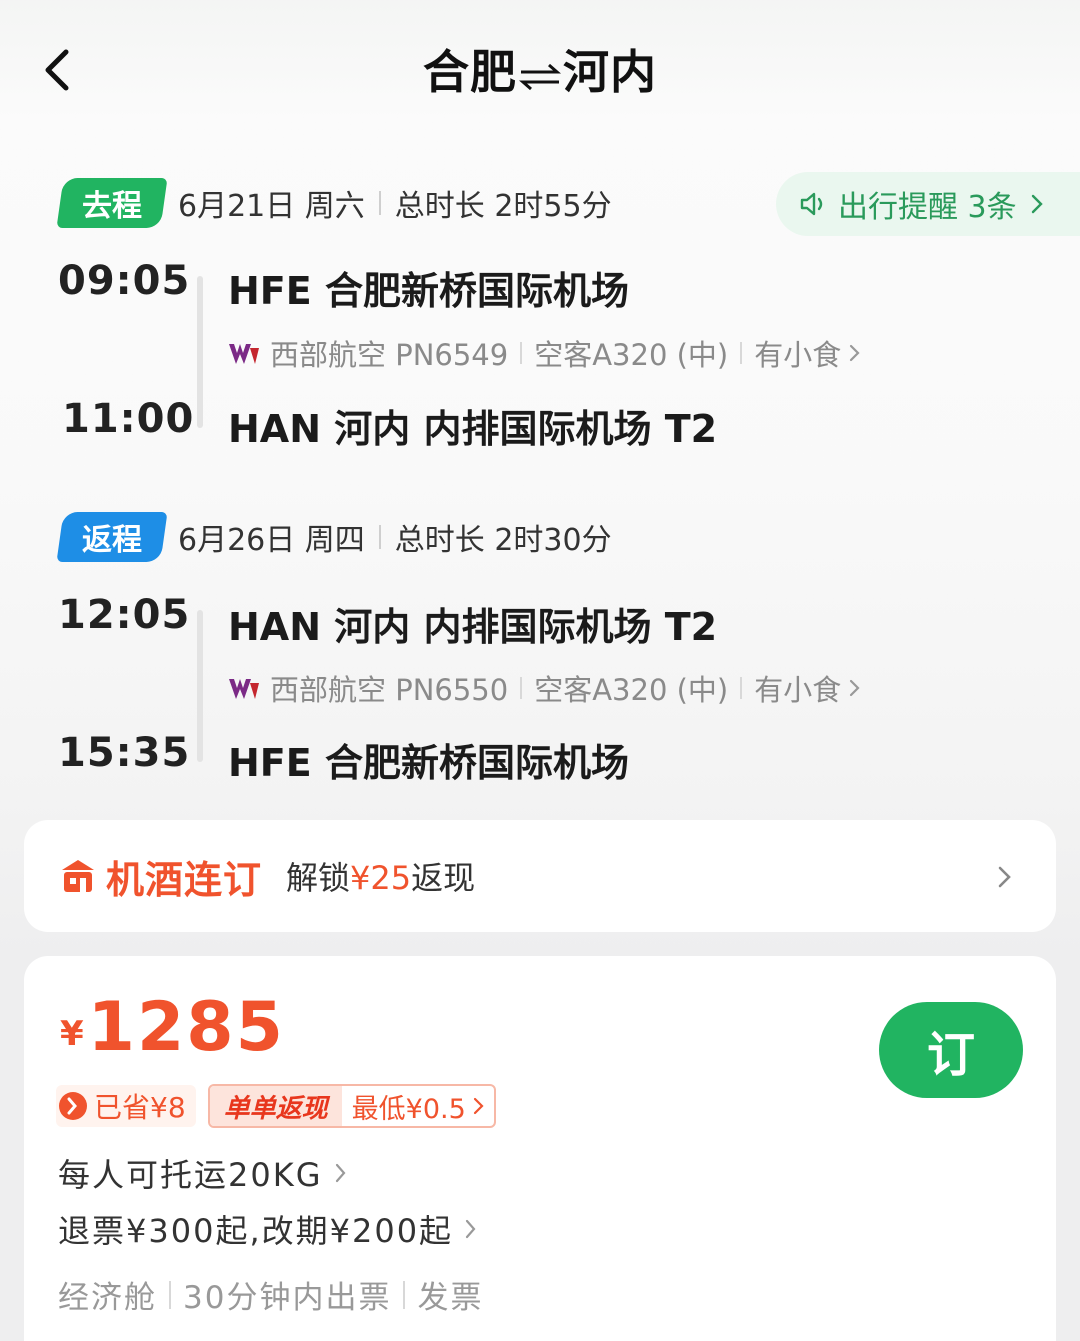 The image size is (1080, 1341). Describe the element at coordinates (428, 291) in the screenshot. I see `outbound-depart-airport: HFE 合肥新桥国际机场` at that location.